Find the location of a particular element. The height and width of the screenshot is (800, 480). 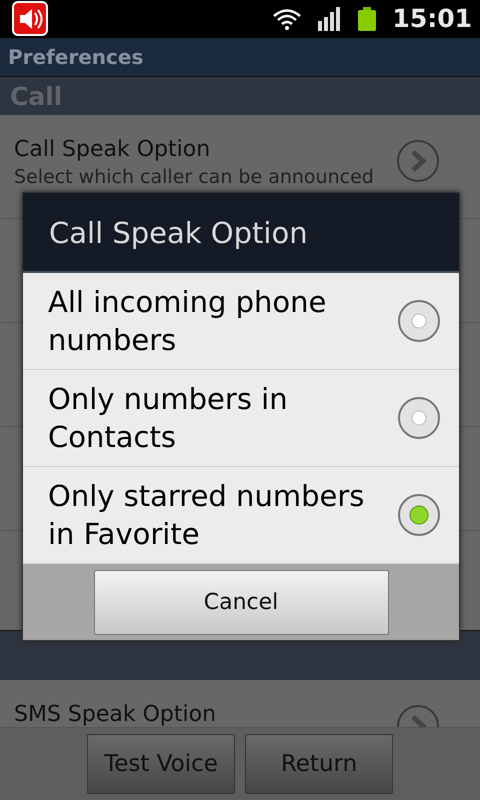

chevron-icon is located at coordinates (418, 161).